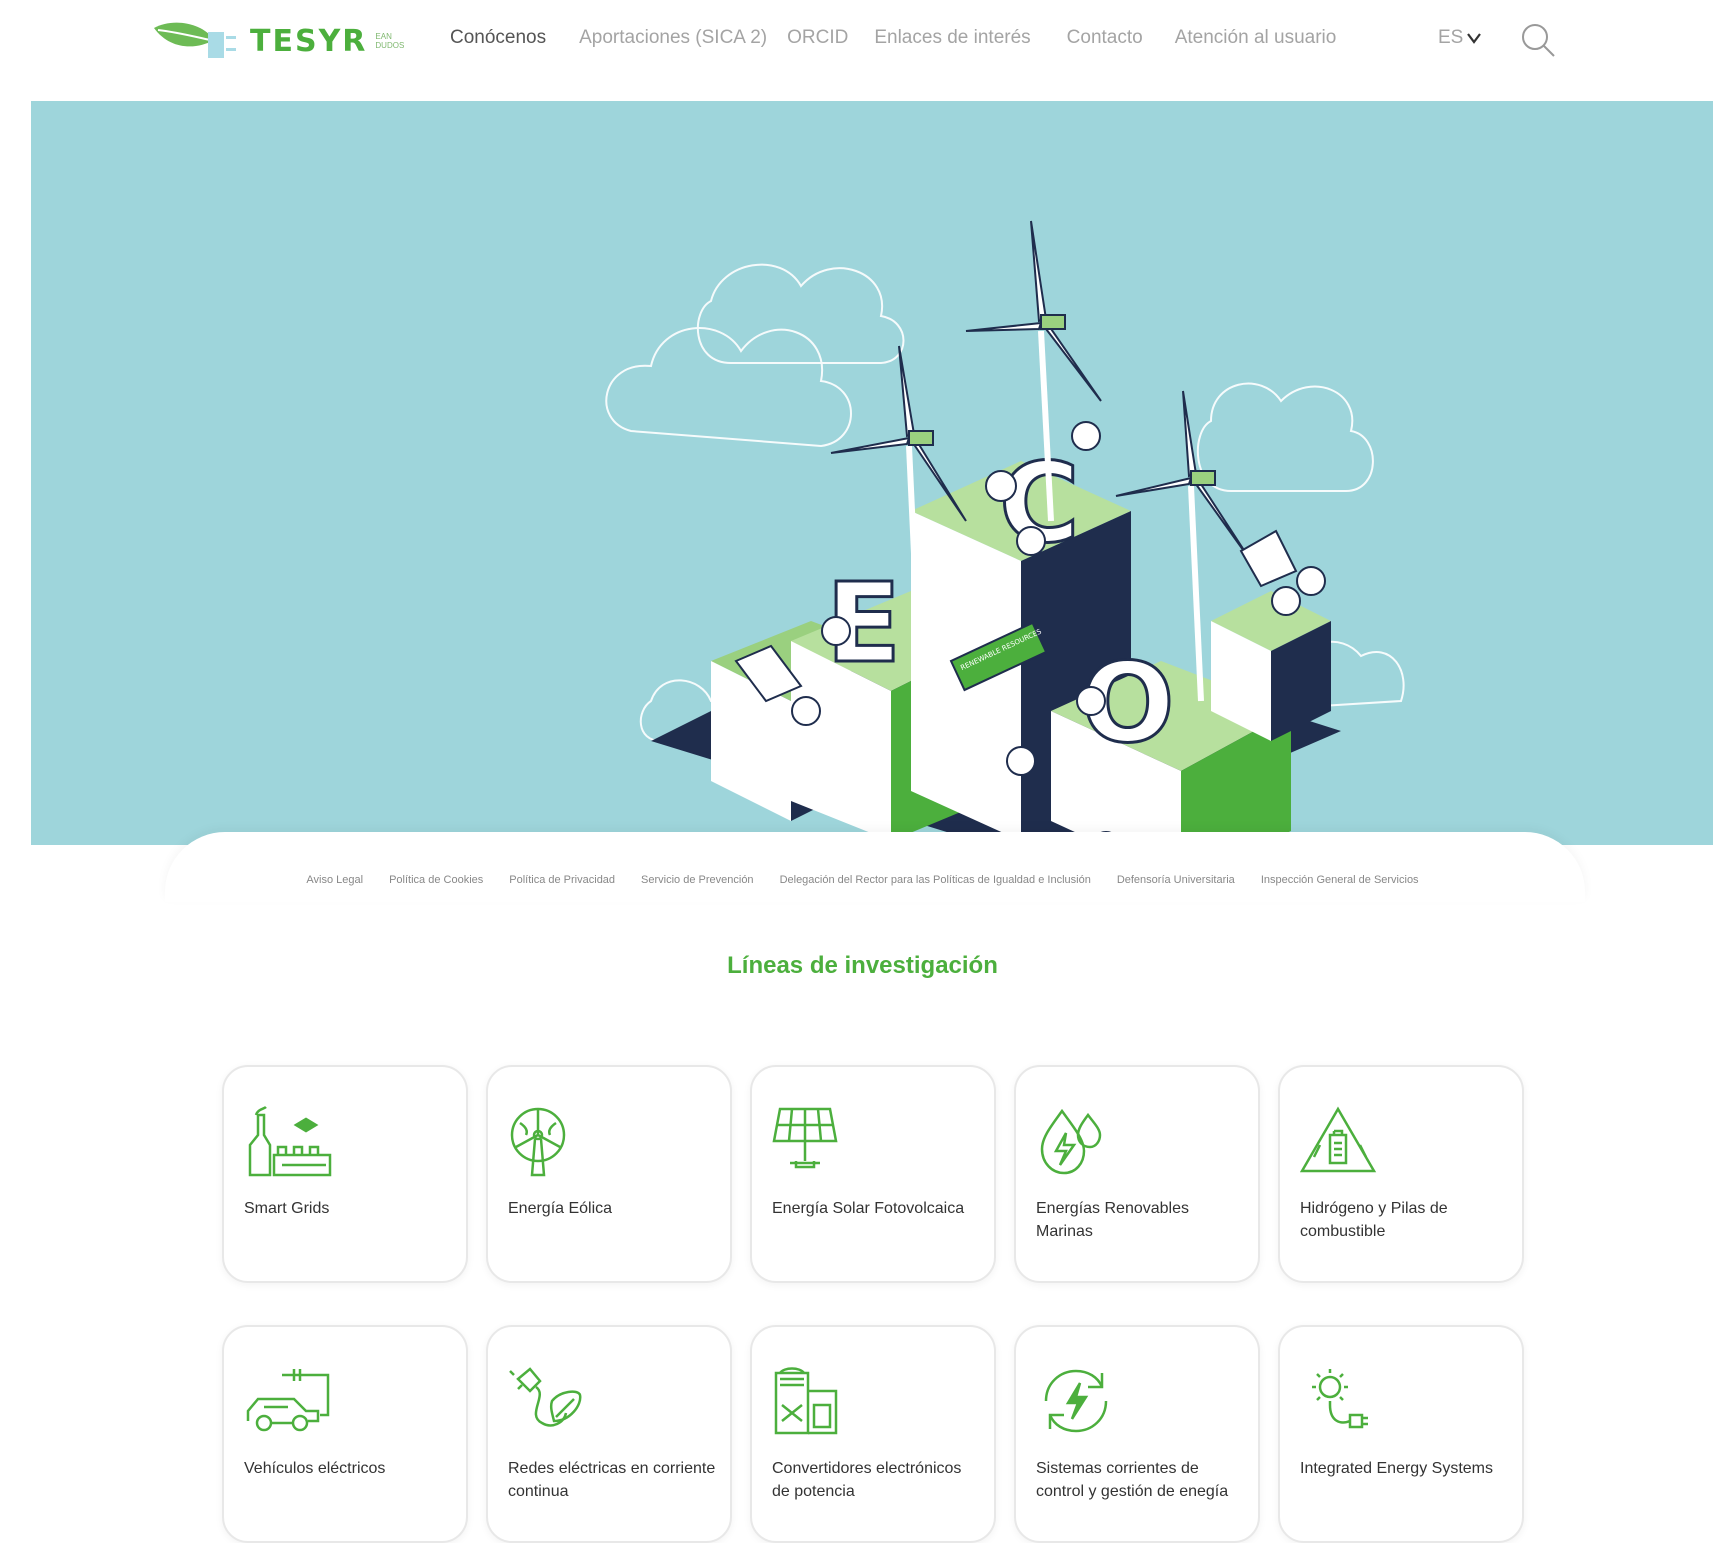  What do you see at coordinates (873, 1434) in the screenshot?
I see `research-card-convertidores: Convertidores electrónicos de potencia` at bounding box center [873, 1434].